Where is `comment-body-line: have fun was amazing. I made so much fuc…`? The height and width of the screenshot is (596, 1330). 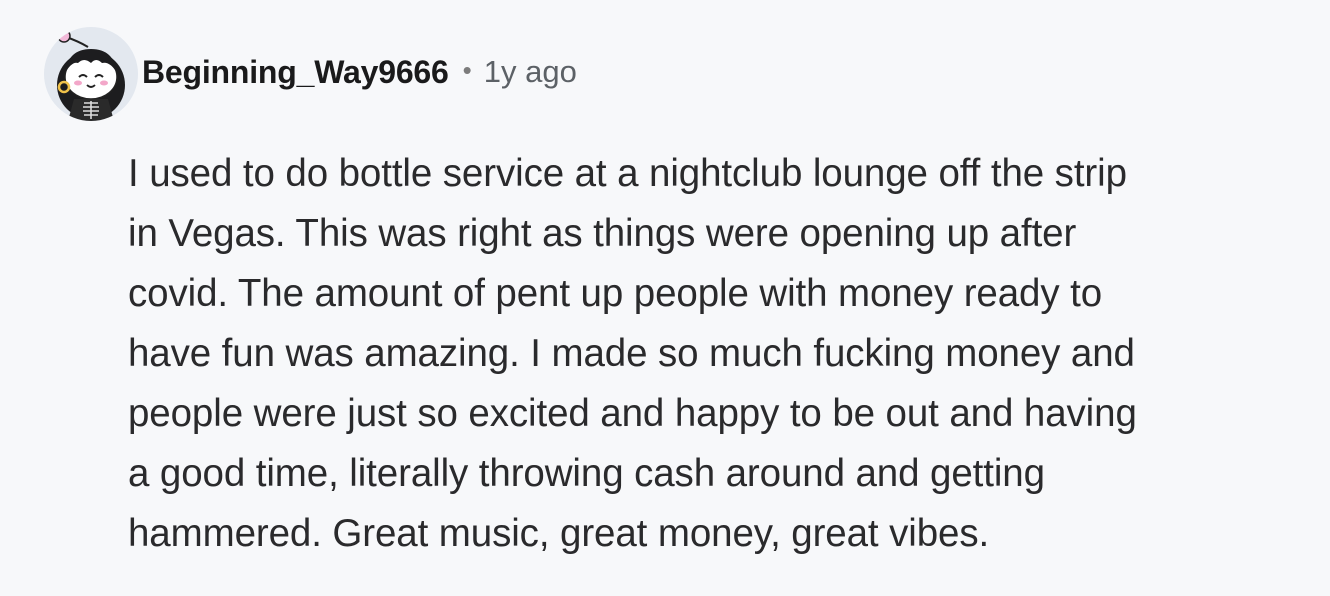 comment-body-line: have fun was amazing. I made so much fuc… is located at coordinates (631, 353).